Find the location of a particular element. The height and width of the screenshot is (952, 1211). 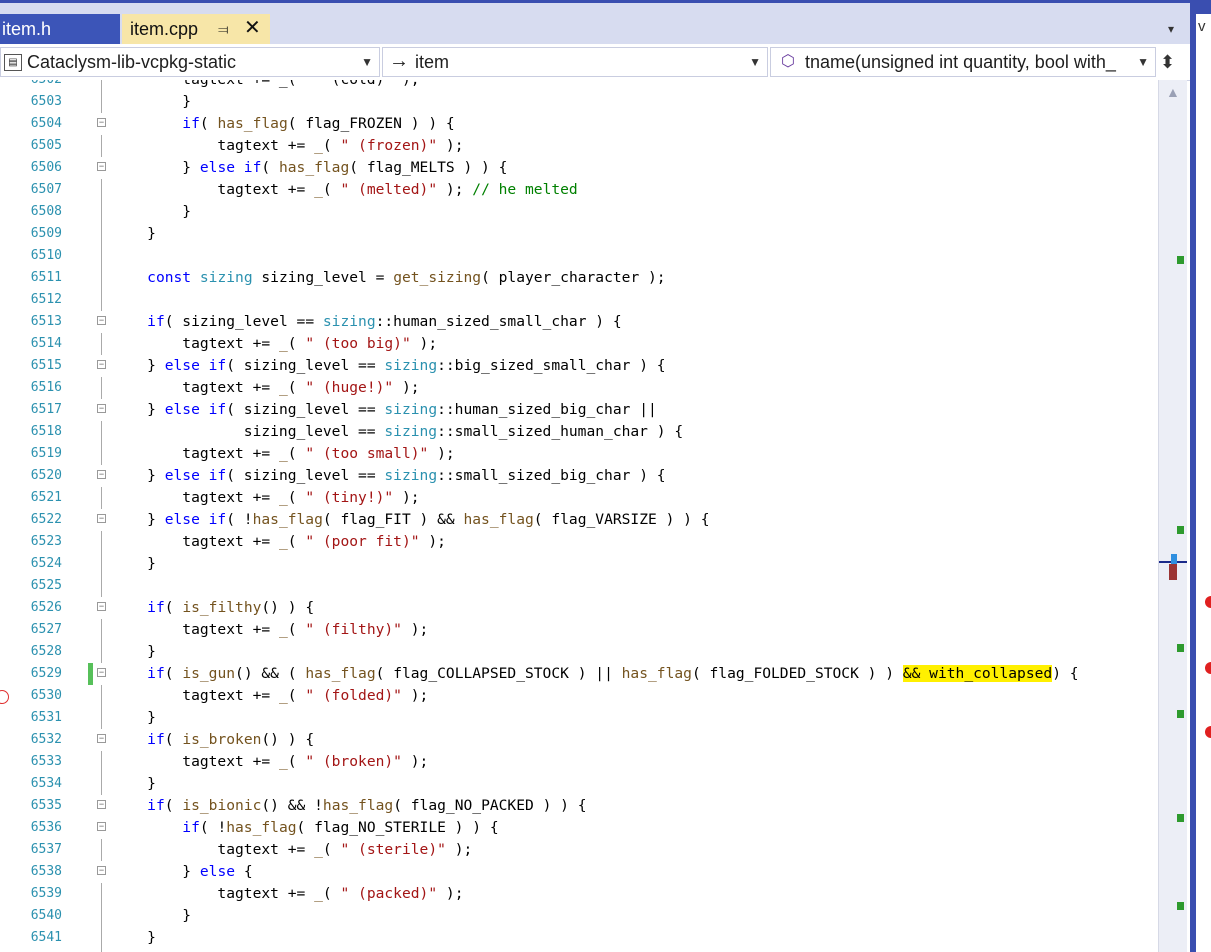

code-line: 6539 tagtext += _( " (packed)" ); is located at coordinates (579, 894).